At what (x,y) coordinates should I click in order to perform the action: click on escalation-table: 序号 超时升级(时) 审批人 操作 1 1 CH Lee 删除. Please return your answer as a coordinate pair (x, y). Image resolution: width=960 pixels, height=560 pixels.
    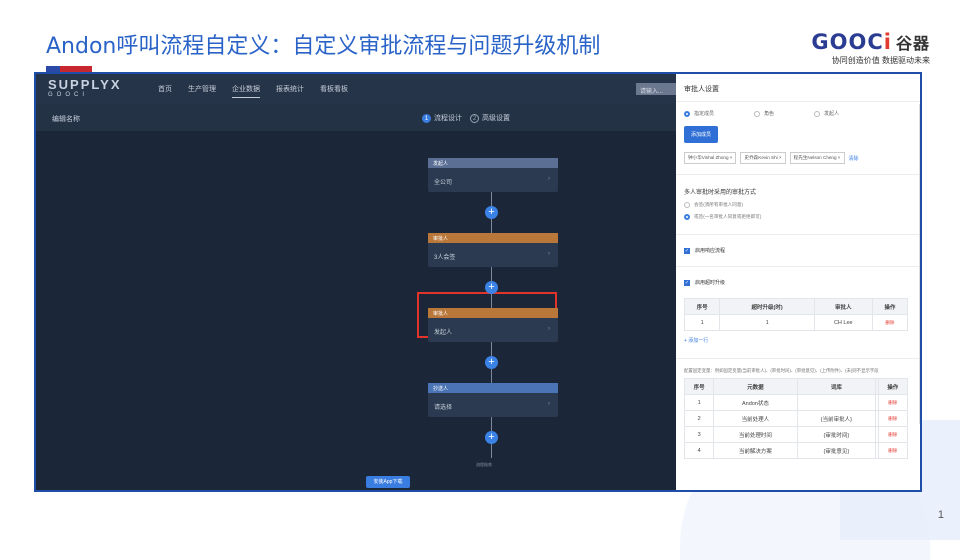
    Looking at the image, I should click on (796, 314).